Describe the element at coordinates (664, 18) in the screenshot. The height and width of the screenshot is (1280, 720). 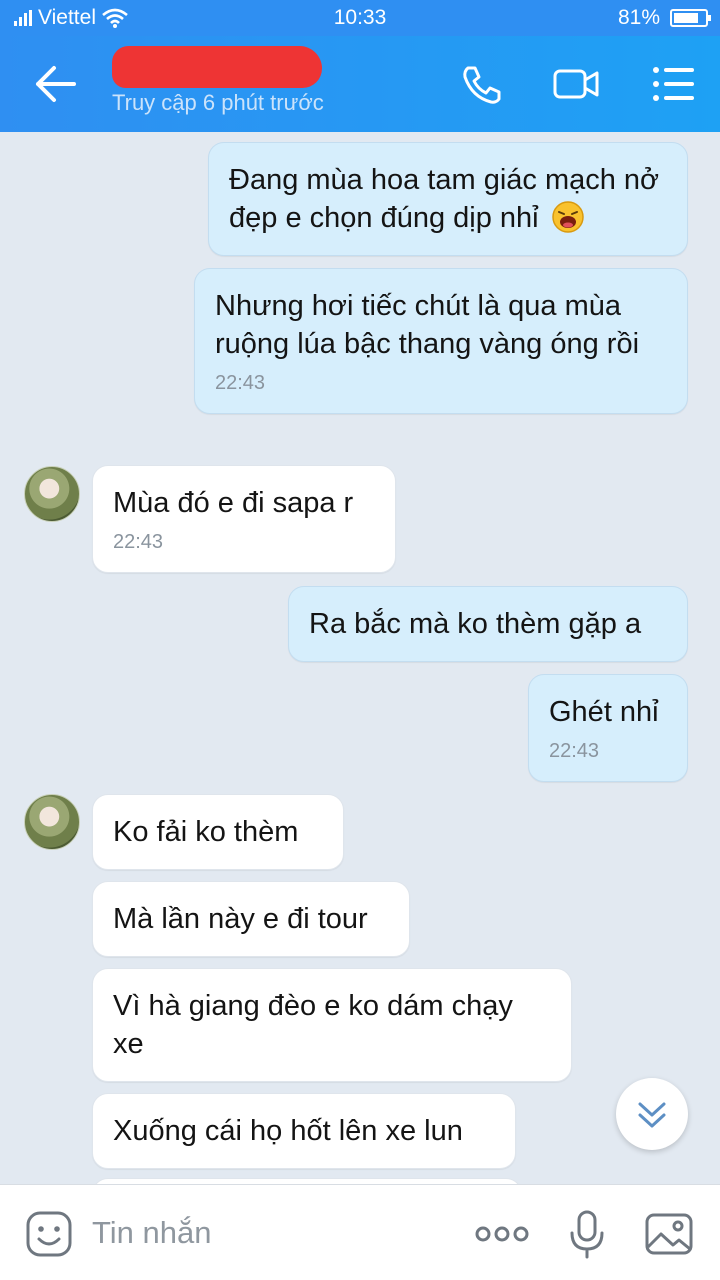
I see `status-right: 81%` at that location.